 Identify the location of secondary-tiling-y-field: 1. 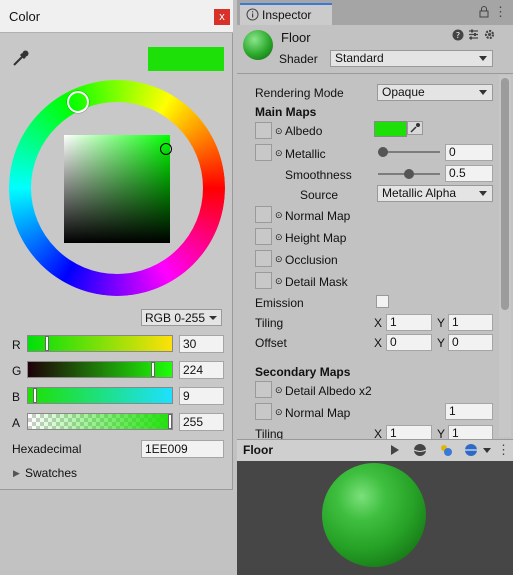
(470, 432).